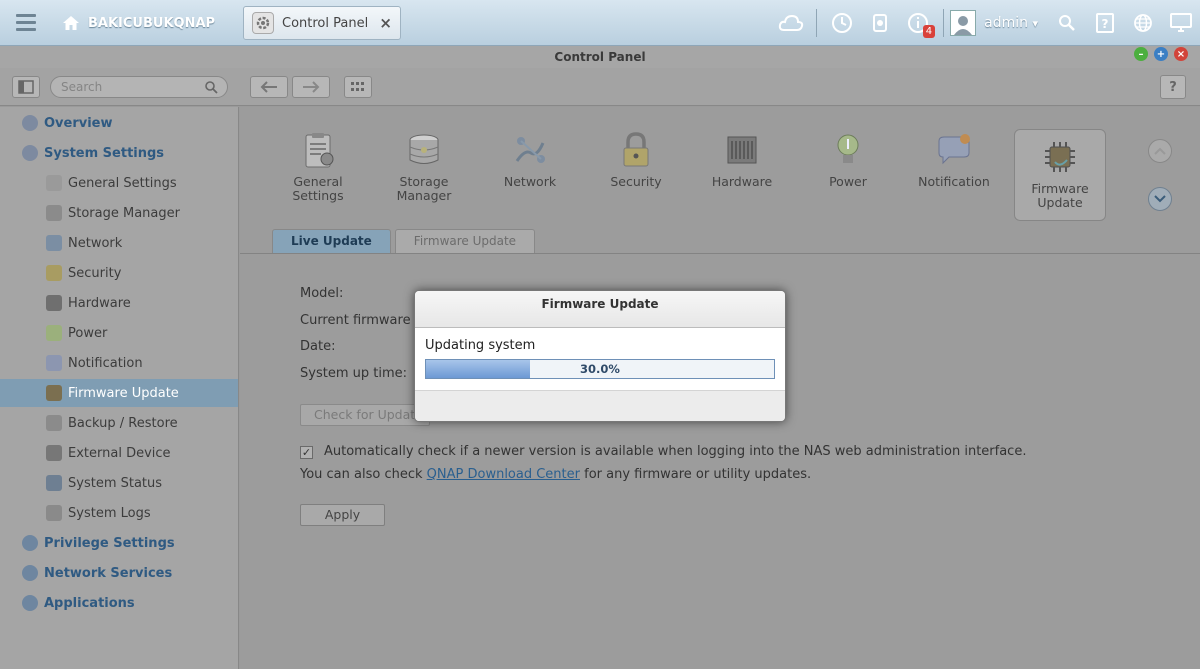 This screenshot has height=669, width=1200. What do you see at coordinates (54, 423) in the screenshot?
I see `backup-icon` at bounding box center [54, 423].